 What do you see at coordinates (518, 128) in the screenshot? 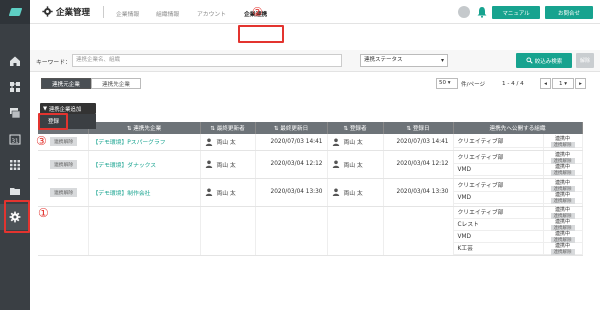
I see `header-public-orgs: 連携先へ公開する組織` at bounding box center [518, 128].